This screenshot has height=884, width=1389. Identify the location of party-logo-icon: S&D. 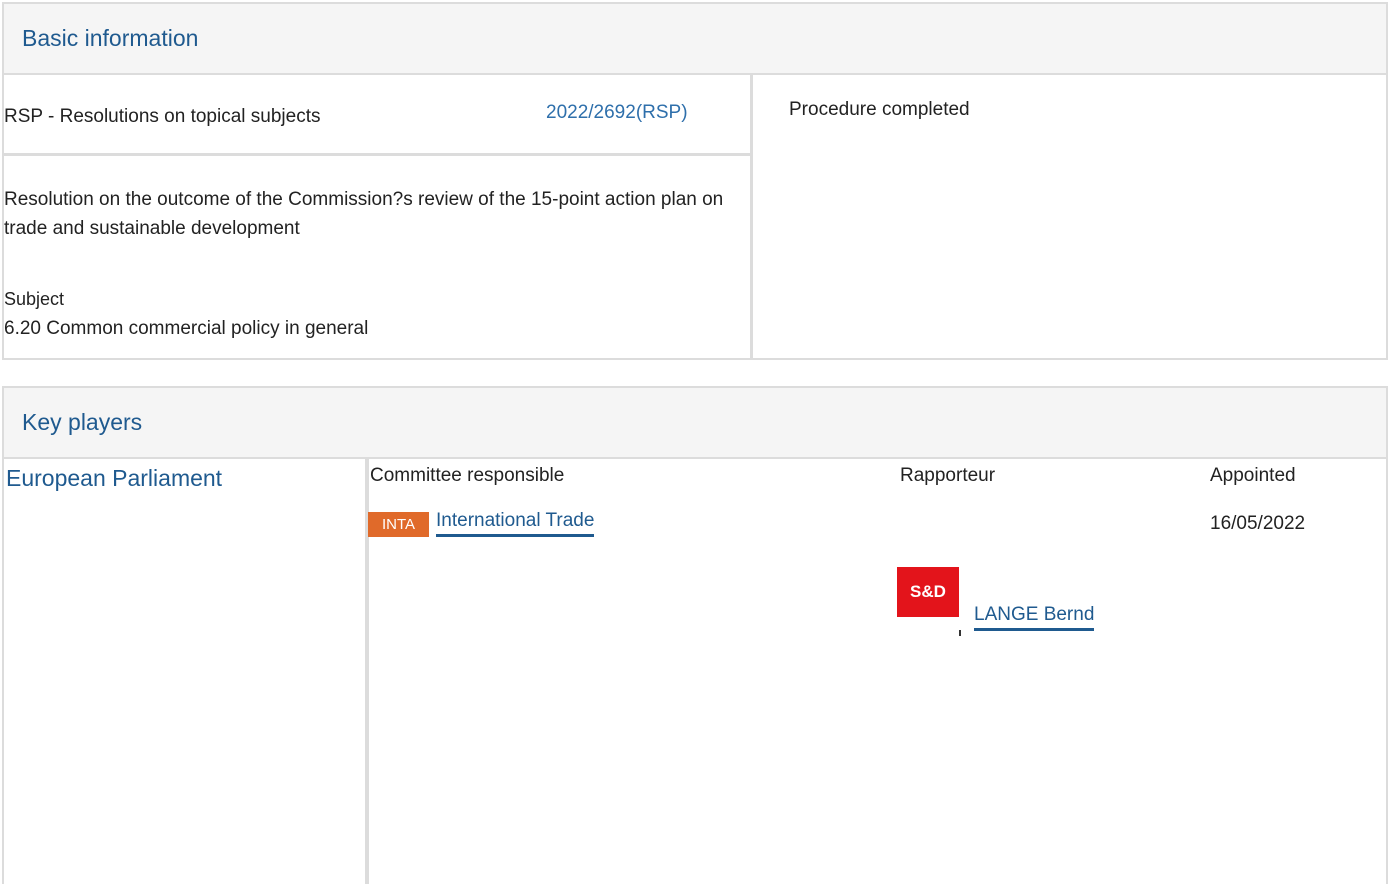
(928, 592).